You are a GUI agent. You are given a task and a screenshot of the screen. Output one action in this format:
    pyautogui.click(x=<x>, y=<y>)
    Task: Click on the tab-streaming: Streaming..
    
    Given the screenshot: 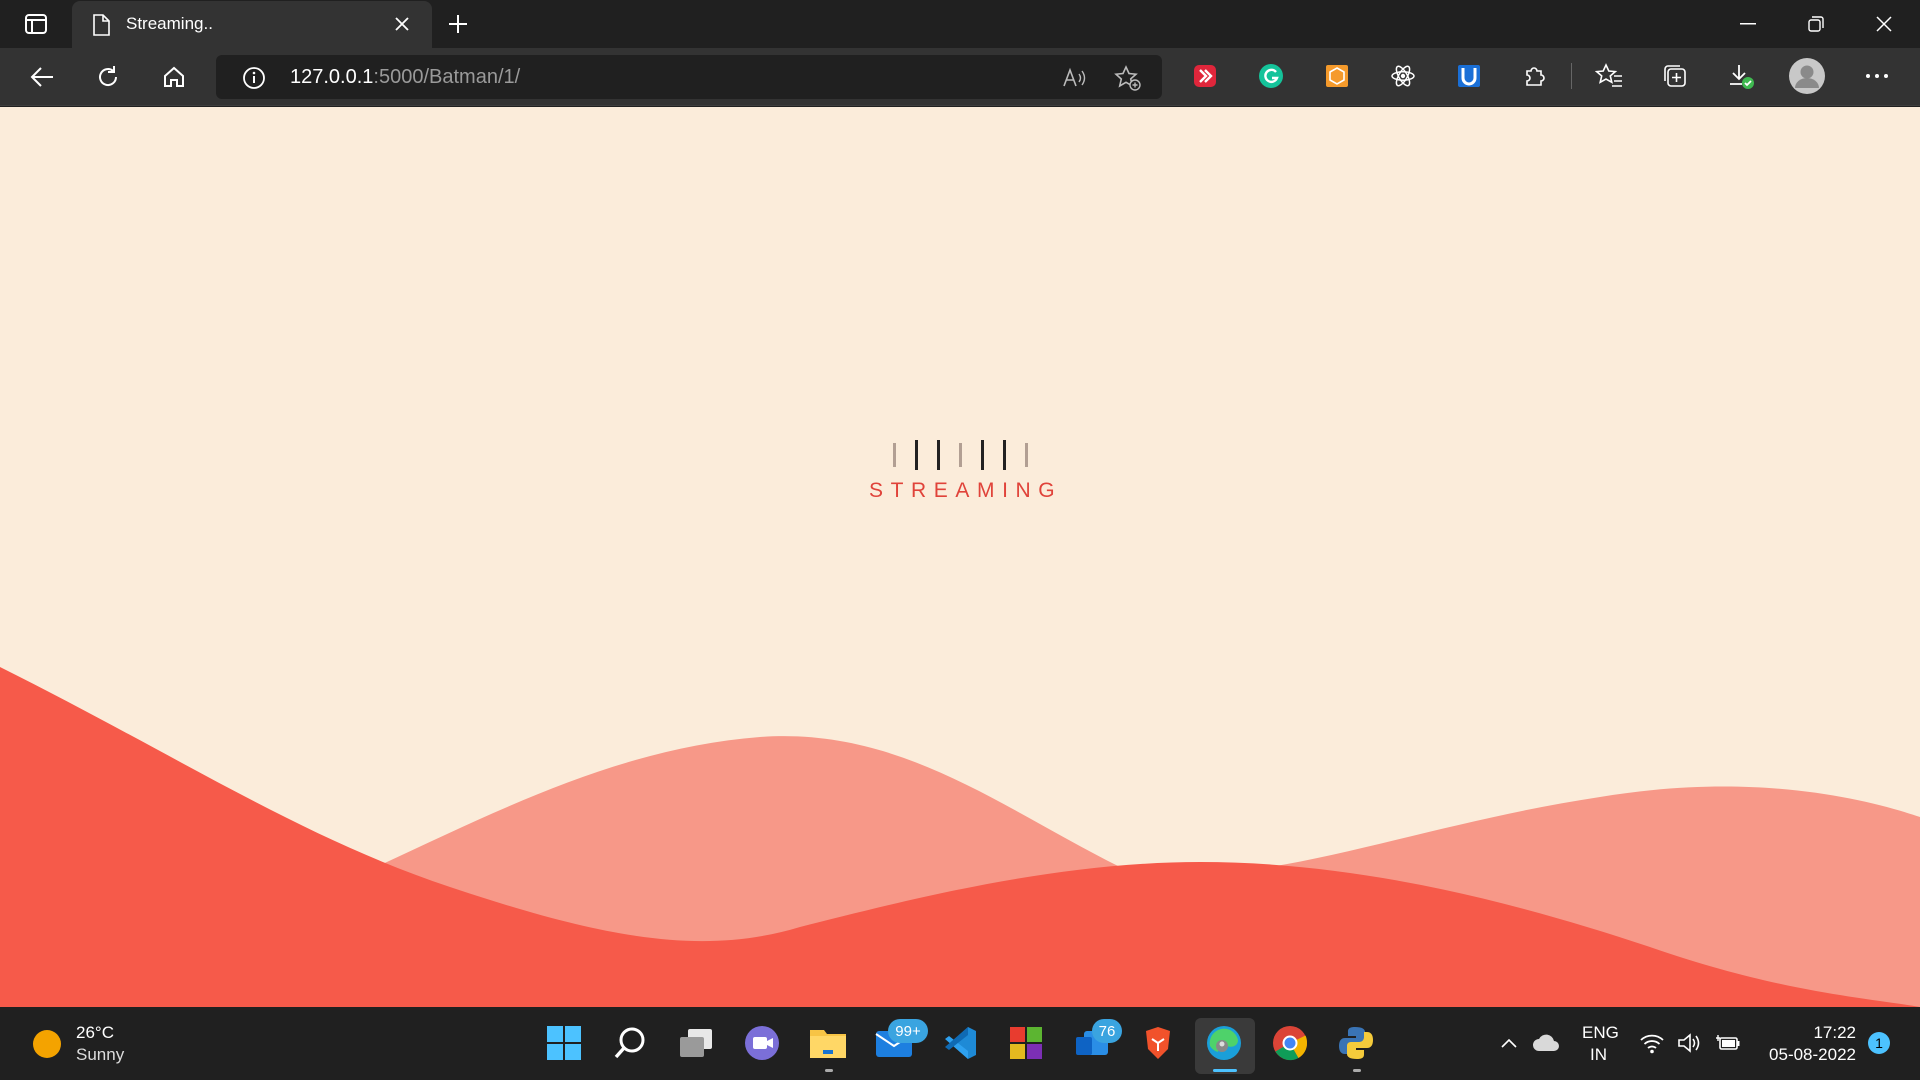 What is the action you would take?
    pyautogui.click(x=252, y=24)
    